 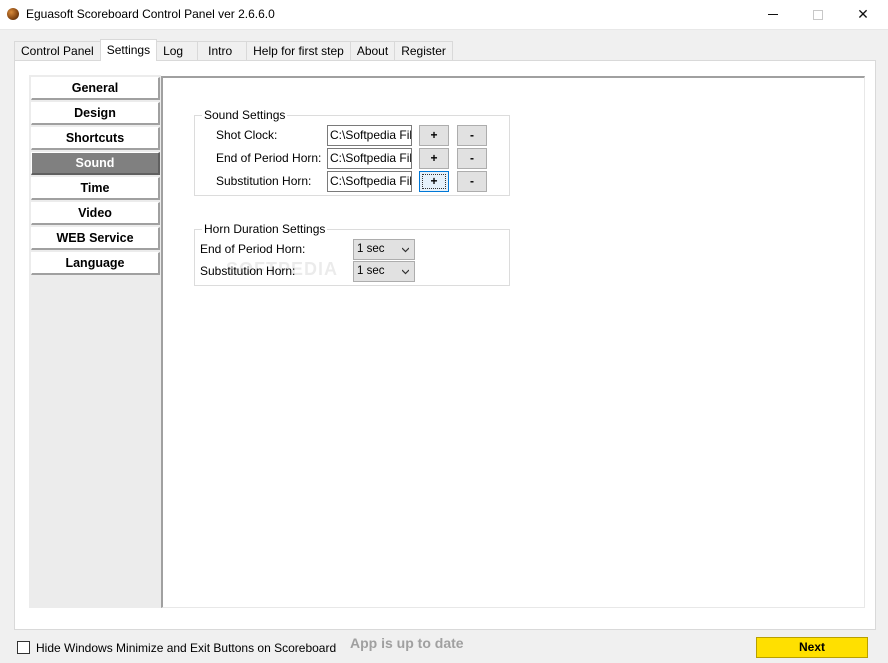 I want to click on sidebar-item-web-service: WEB Service, so click(x=95, y=238).